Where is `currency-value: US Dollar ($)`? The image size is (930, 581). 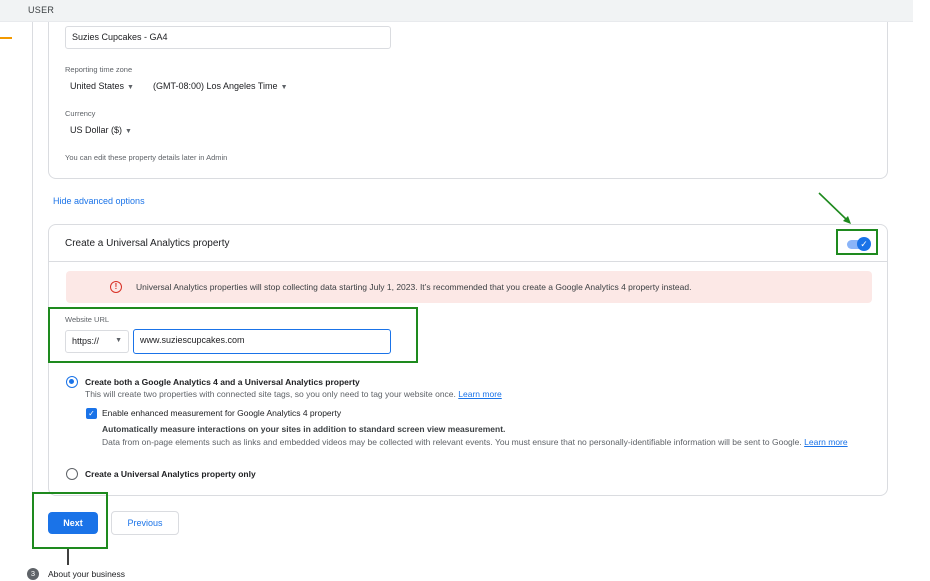 currency-value: US Dollar ($) is located at coordinates (96, 130).